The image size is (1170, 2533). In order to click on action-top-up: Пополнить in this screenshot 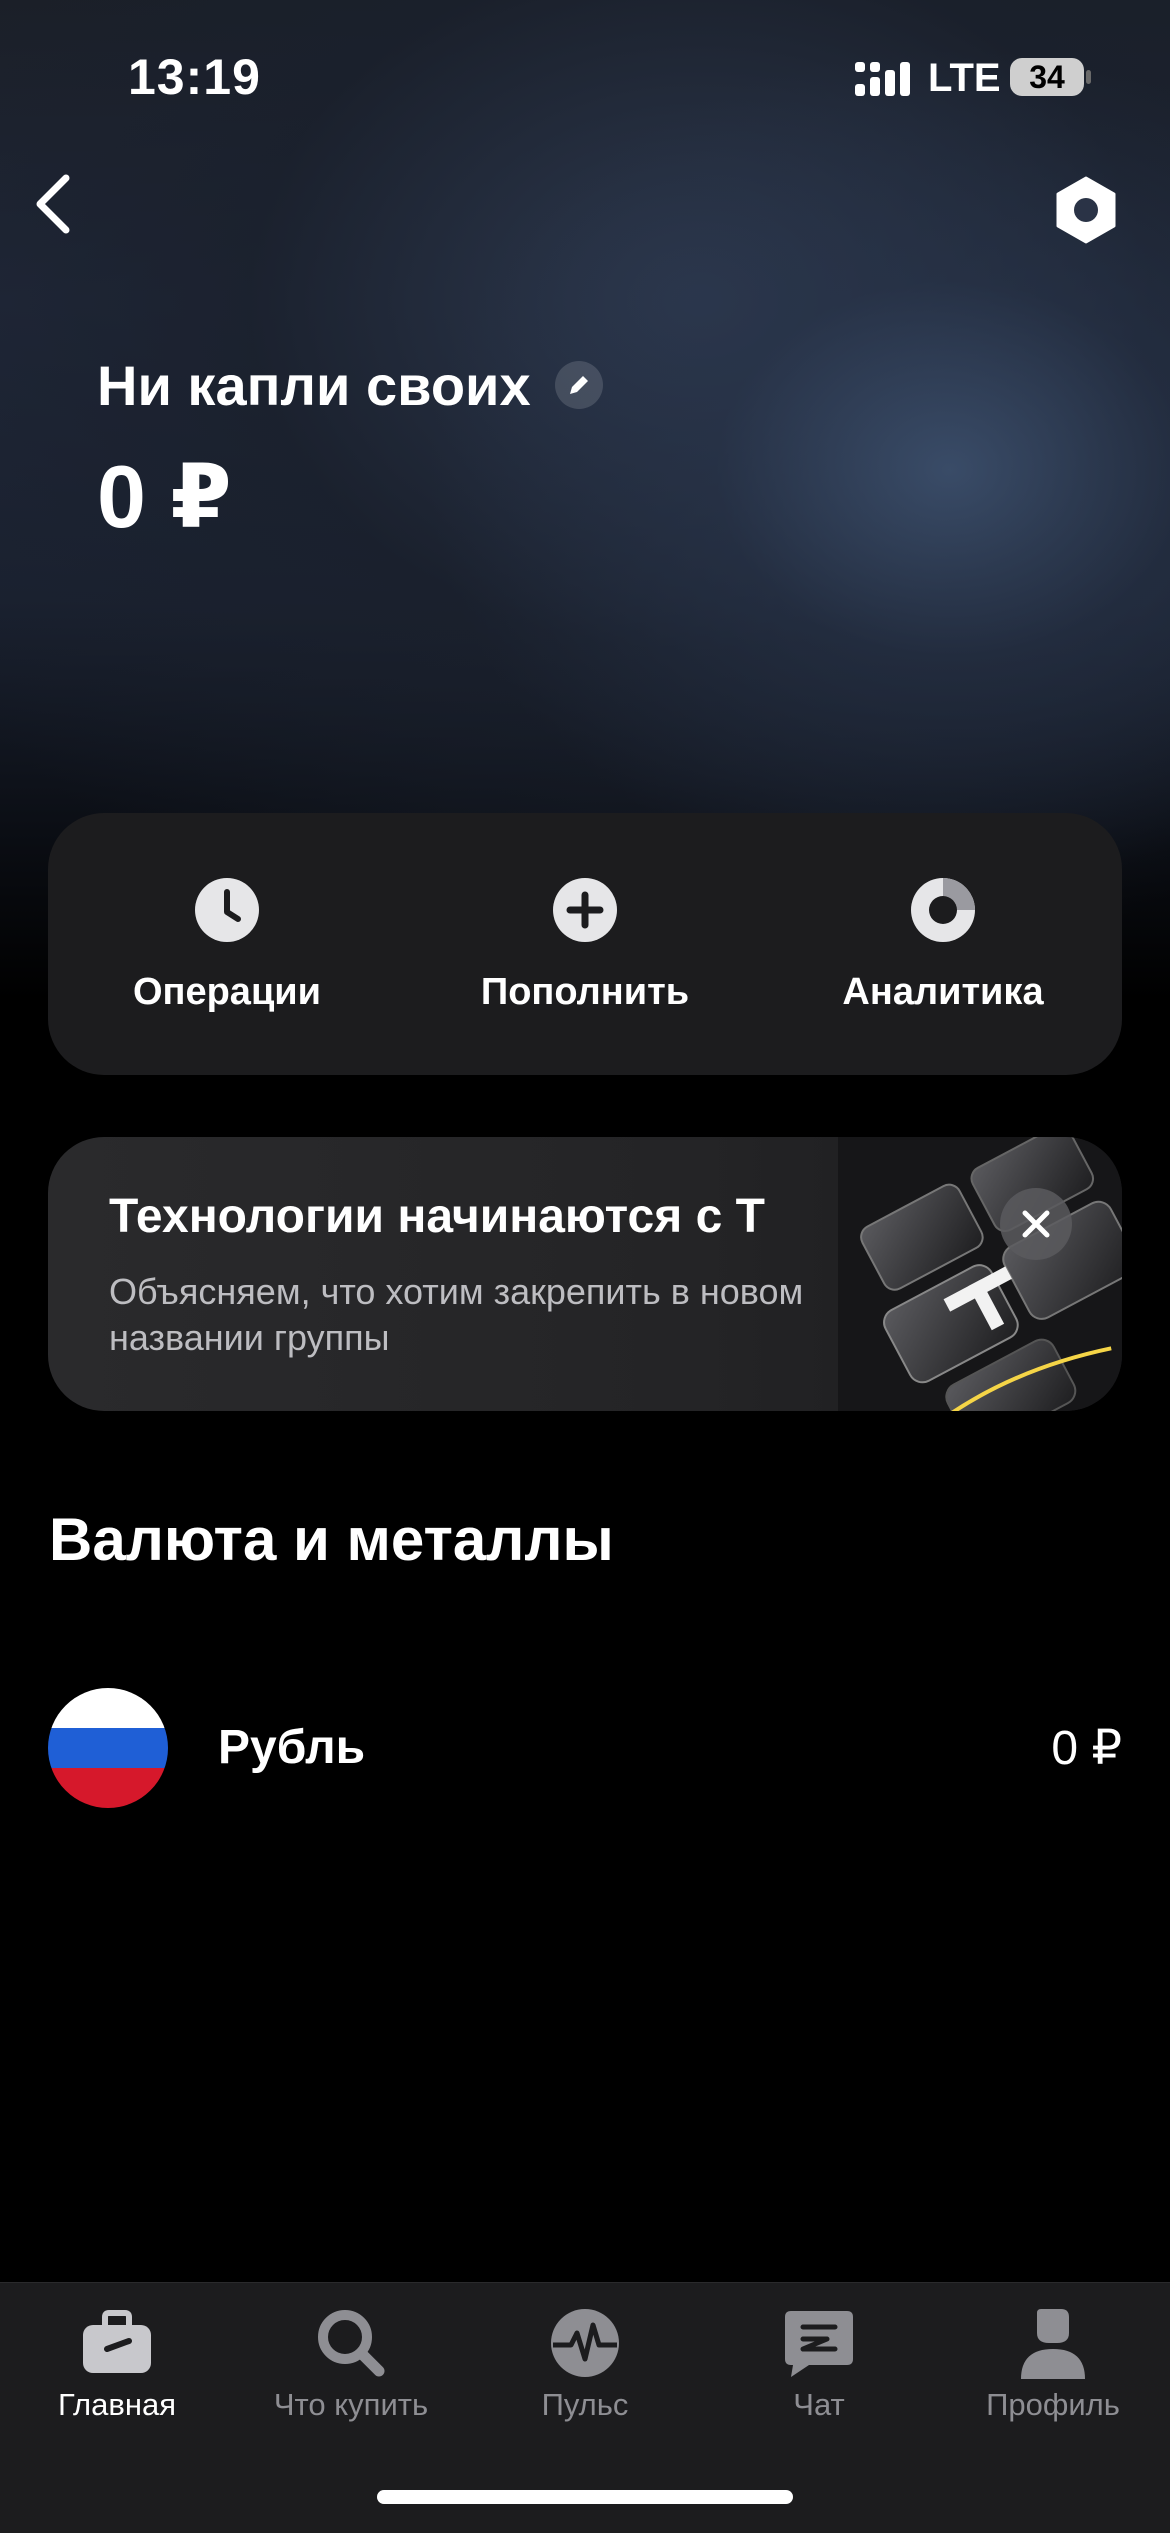, I will do `click(585, 944)`.